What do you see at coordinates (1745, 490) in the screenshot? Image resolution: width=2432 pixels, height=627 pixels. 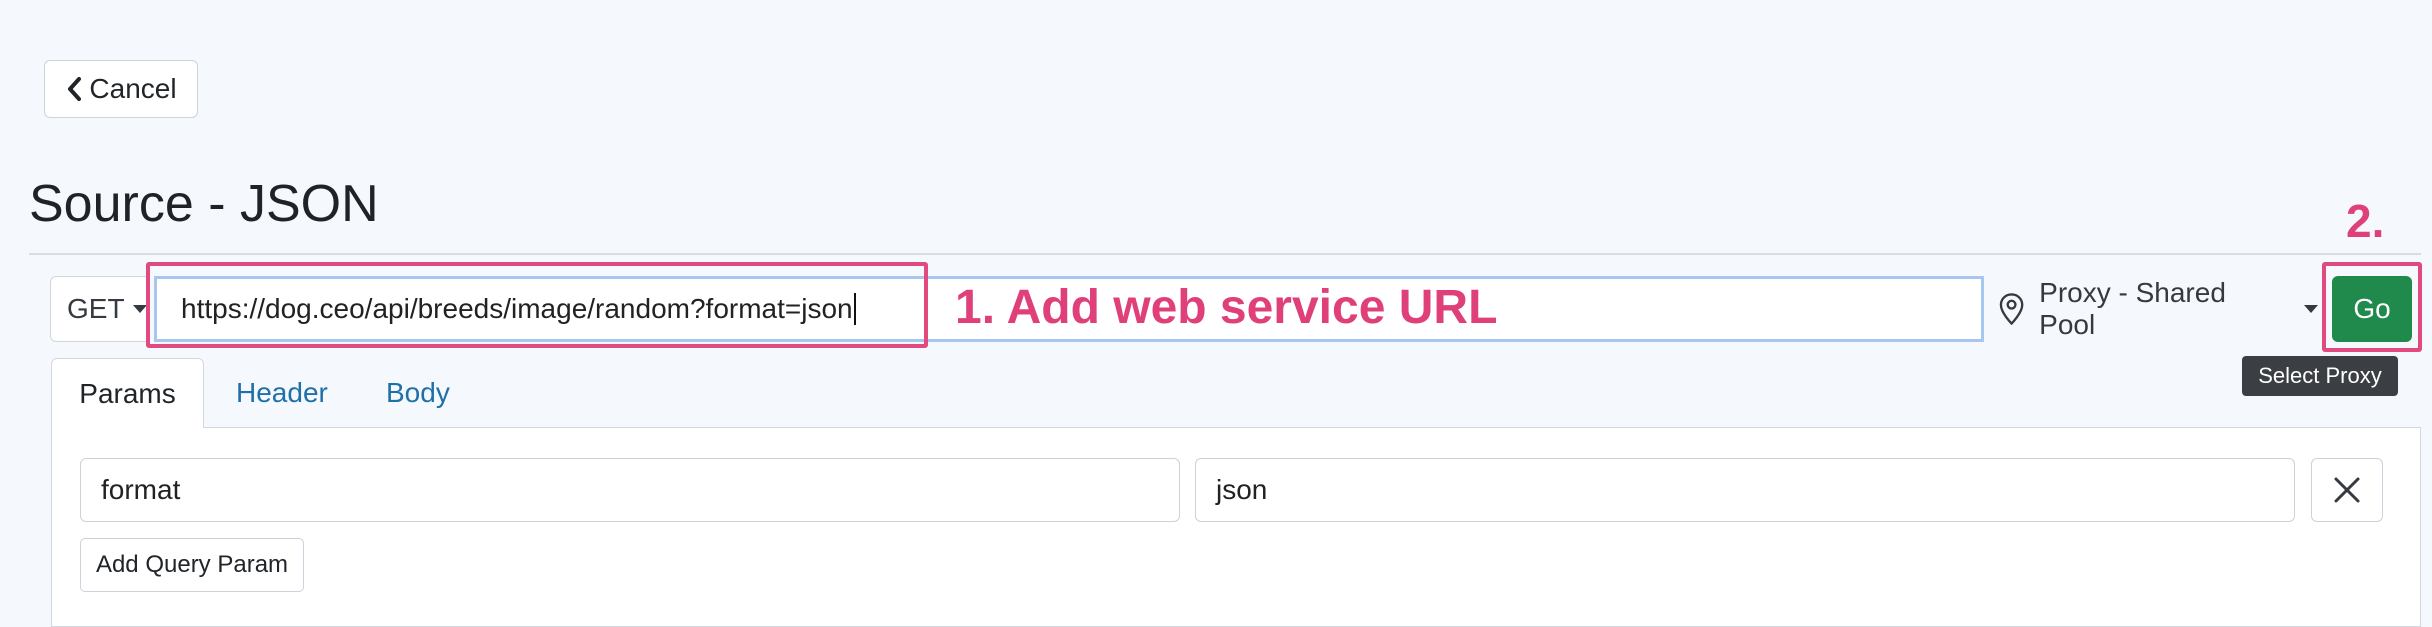 I see `param-value-input: json` at bounding box center [1745, 490].